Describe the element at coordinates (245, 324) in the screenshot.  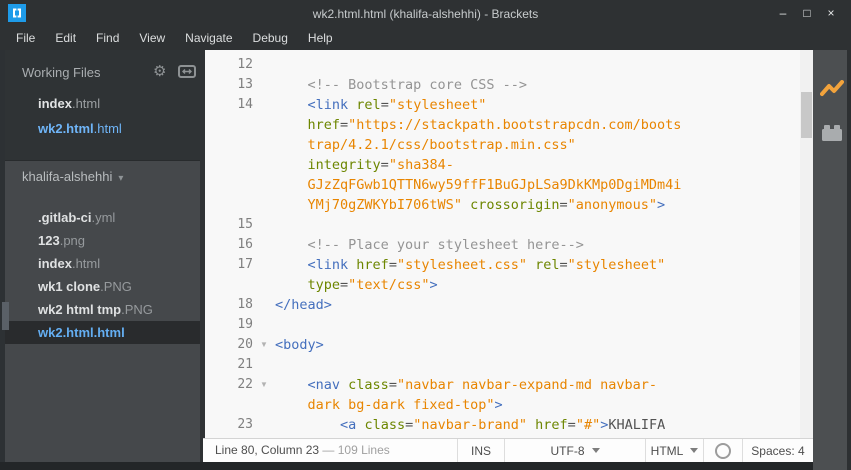
I see `line-number: 19` at that location.